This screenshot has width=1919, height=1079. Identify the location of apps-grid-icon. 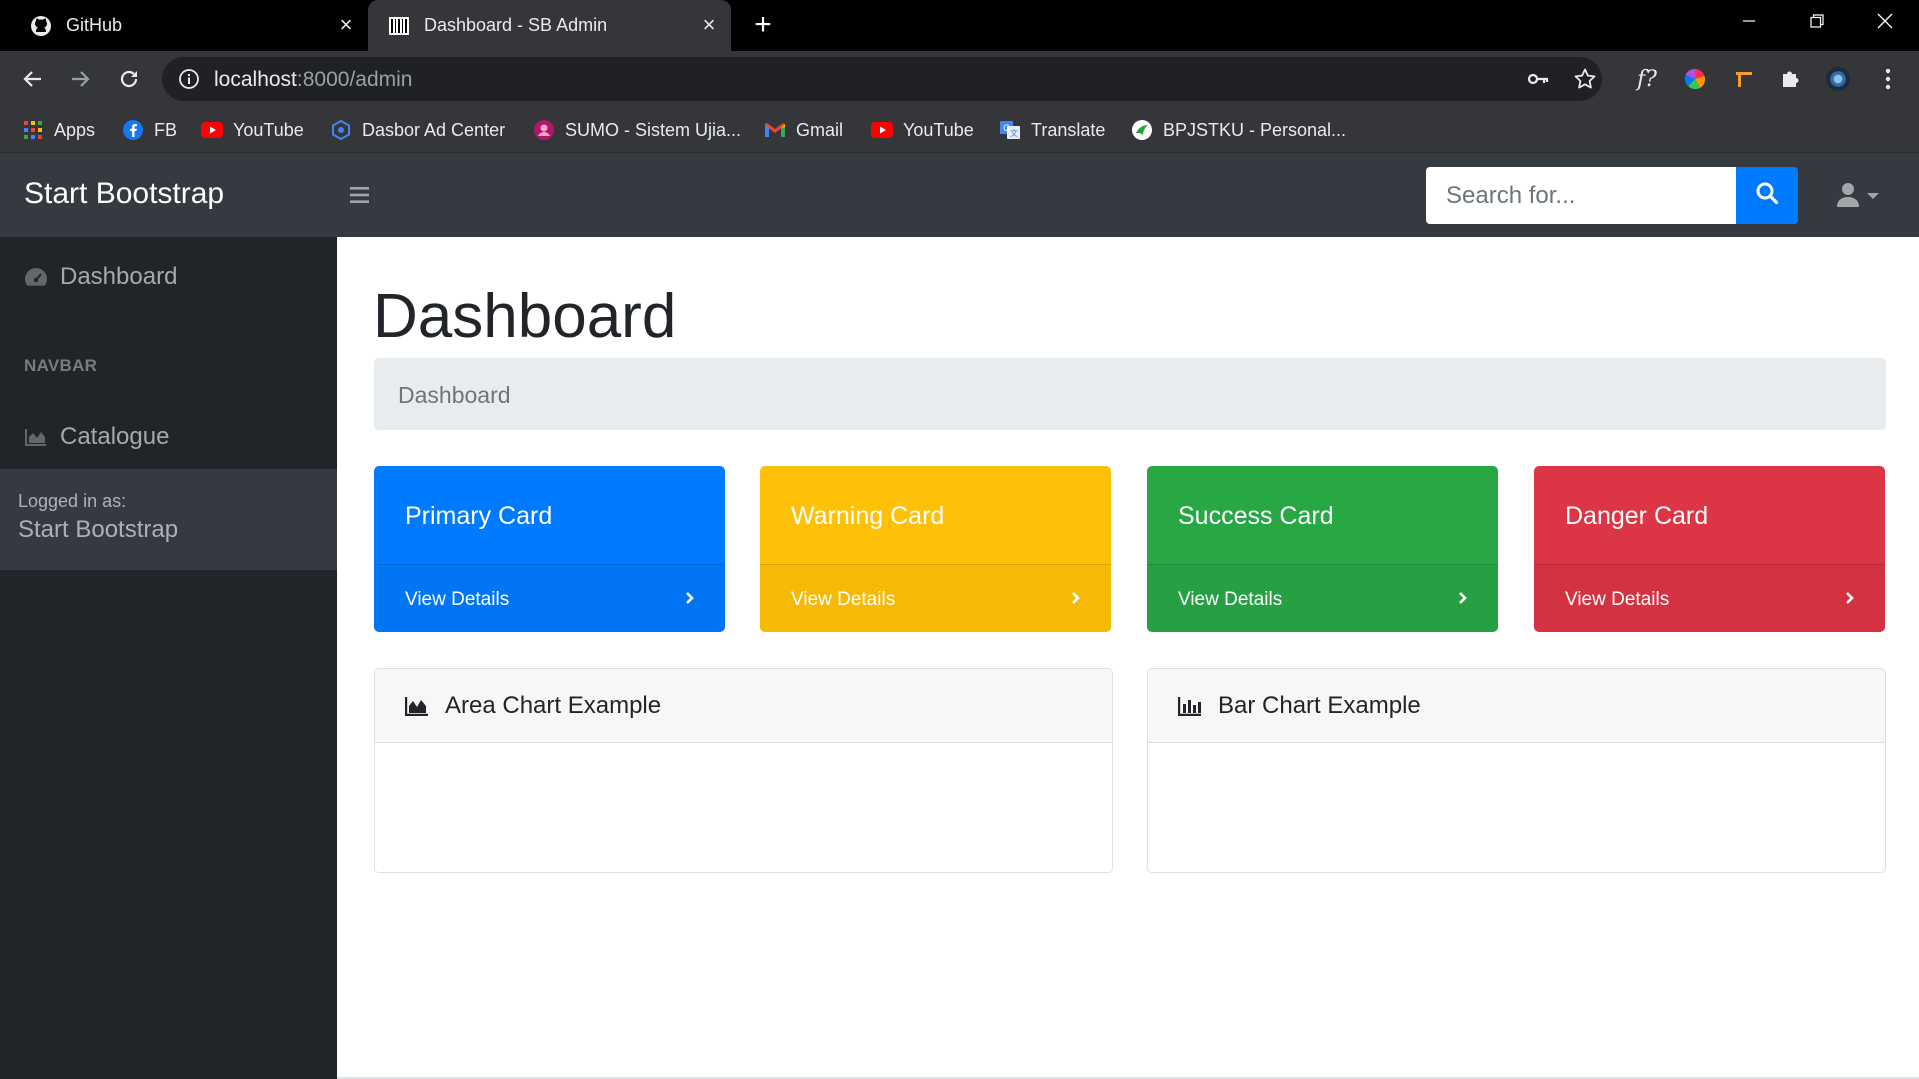
(33, 130).